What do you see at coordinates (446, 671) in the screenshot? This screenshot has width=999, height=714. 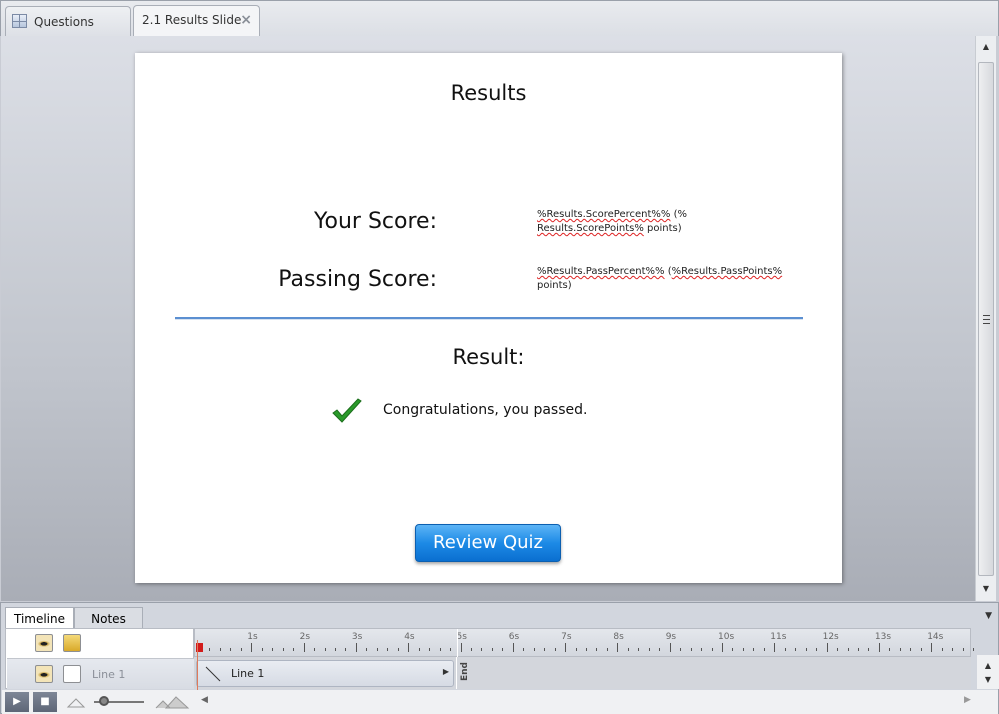 I see `expand-arrow-icon: ▶` at bounding box center [446, 671].